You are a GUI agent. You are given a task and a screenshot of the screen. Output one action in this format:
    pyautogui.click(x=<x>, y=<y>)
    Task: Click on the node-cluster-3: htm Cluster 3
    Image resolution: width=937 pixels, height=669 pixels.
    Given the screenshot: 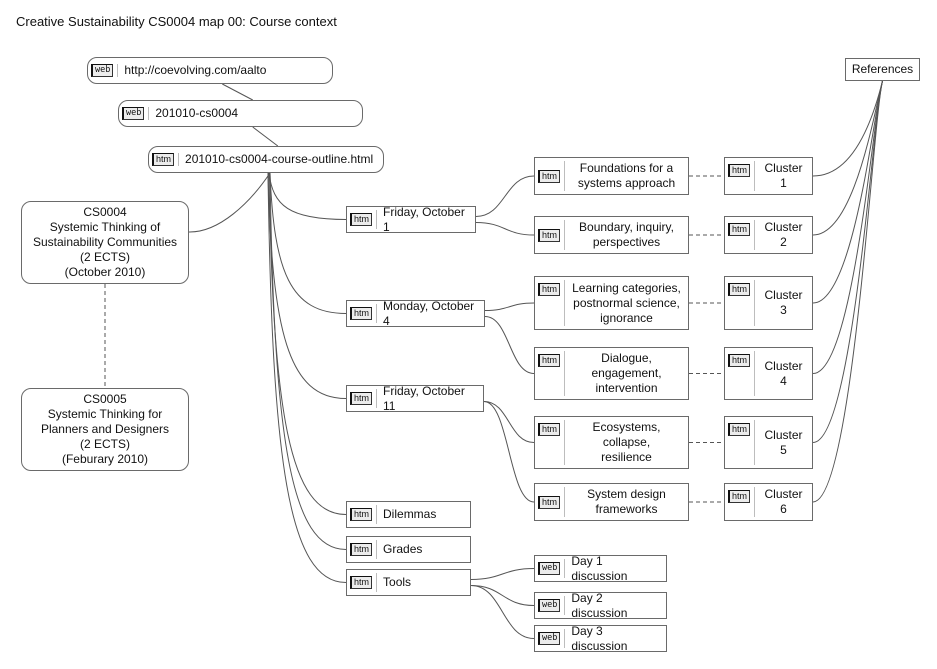 What is the action you would take?
    pyautogui.click(x=768, y=303)
    